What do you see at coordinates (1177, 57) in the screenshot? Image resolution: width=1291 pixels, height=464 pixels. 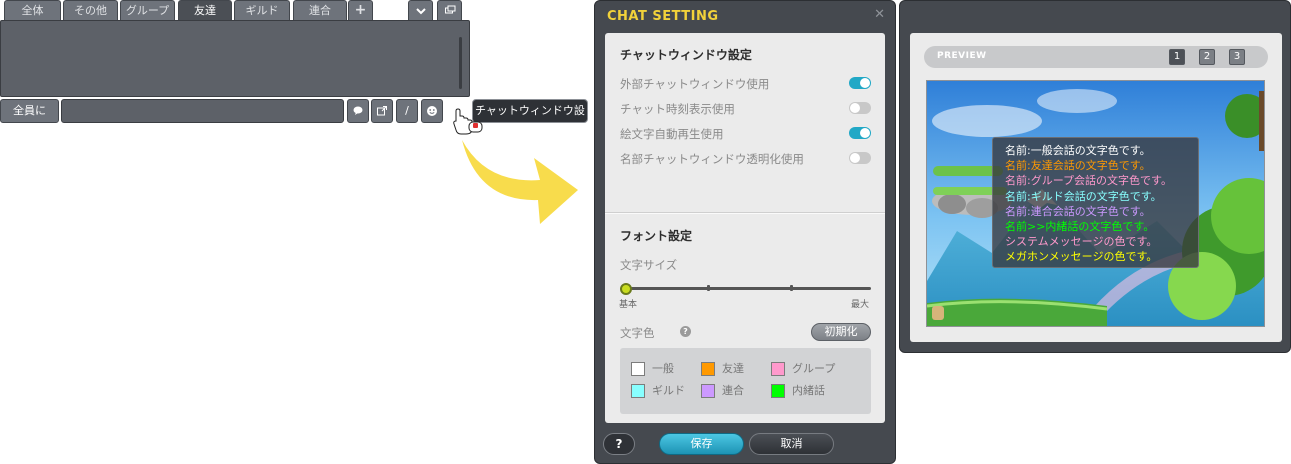 I see `preview-page-1-button: 1` at bounding box center [1177, 57].